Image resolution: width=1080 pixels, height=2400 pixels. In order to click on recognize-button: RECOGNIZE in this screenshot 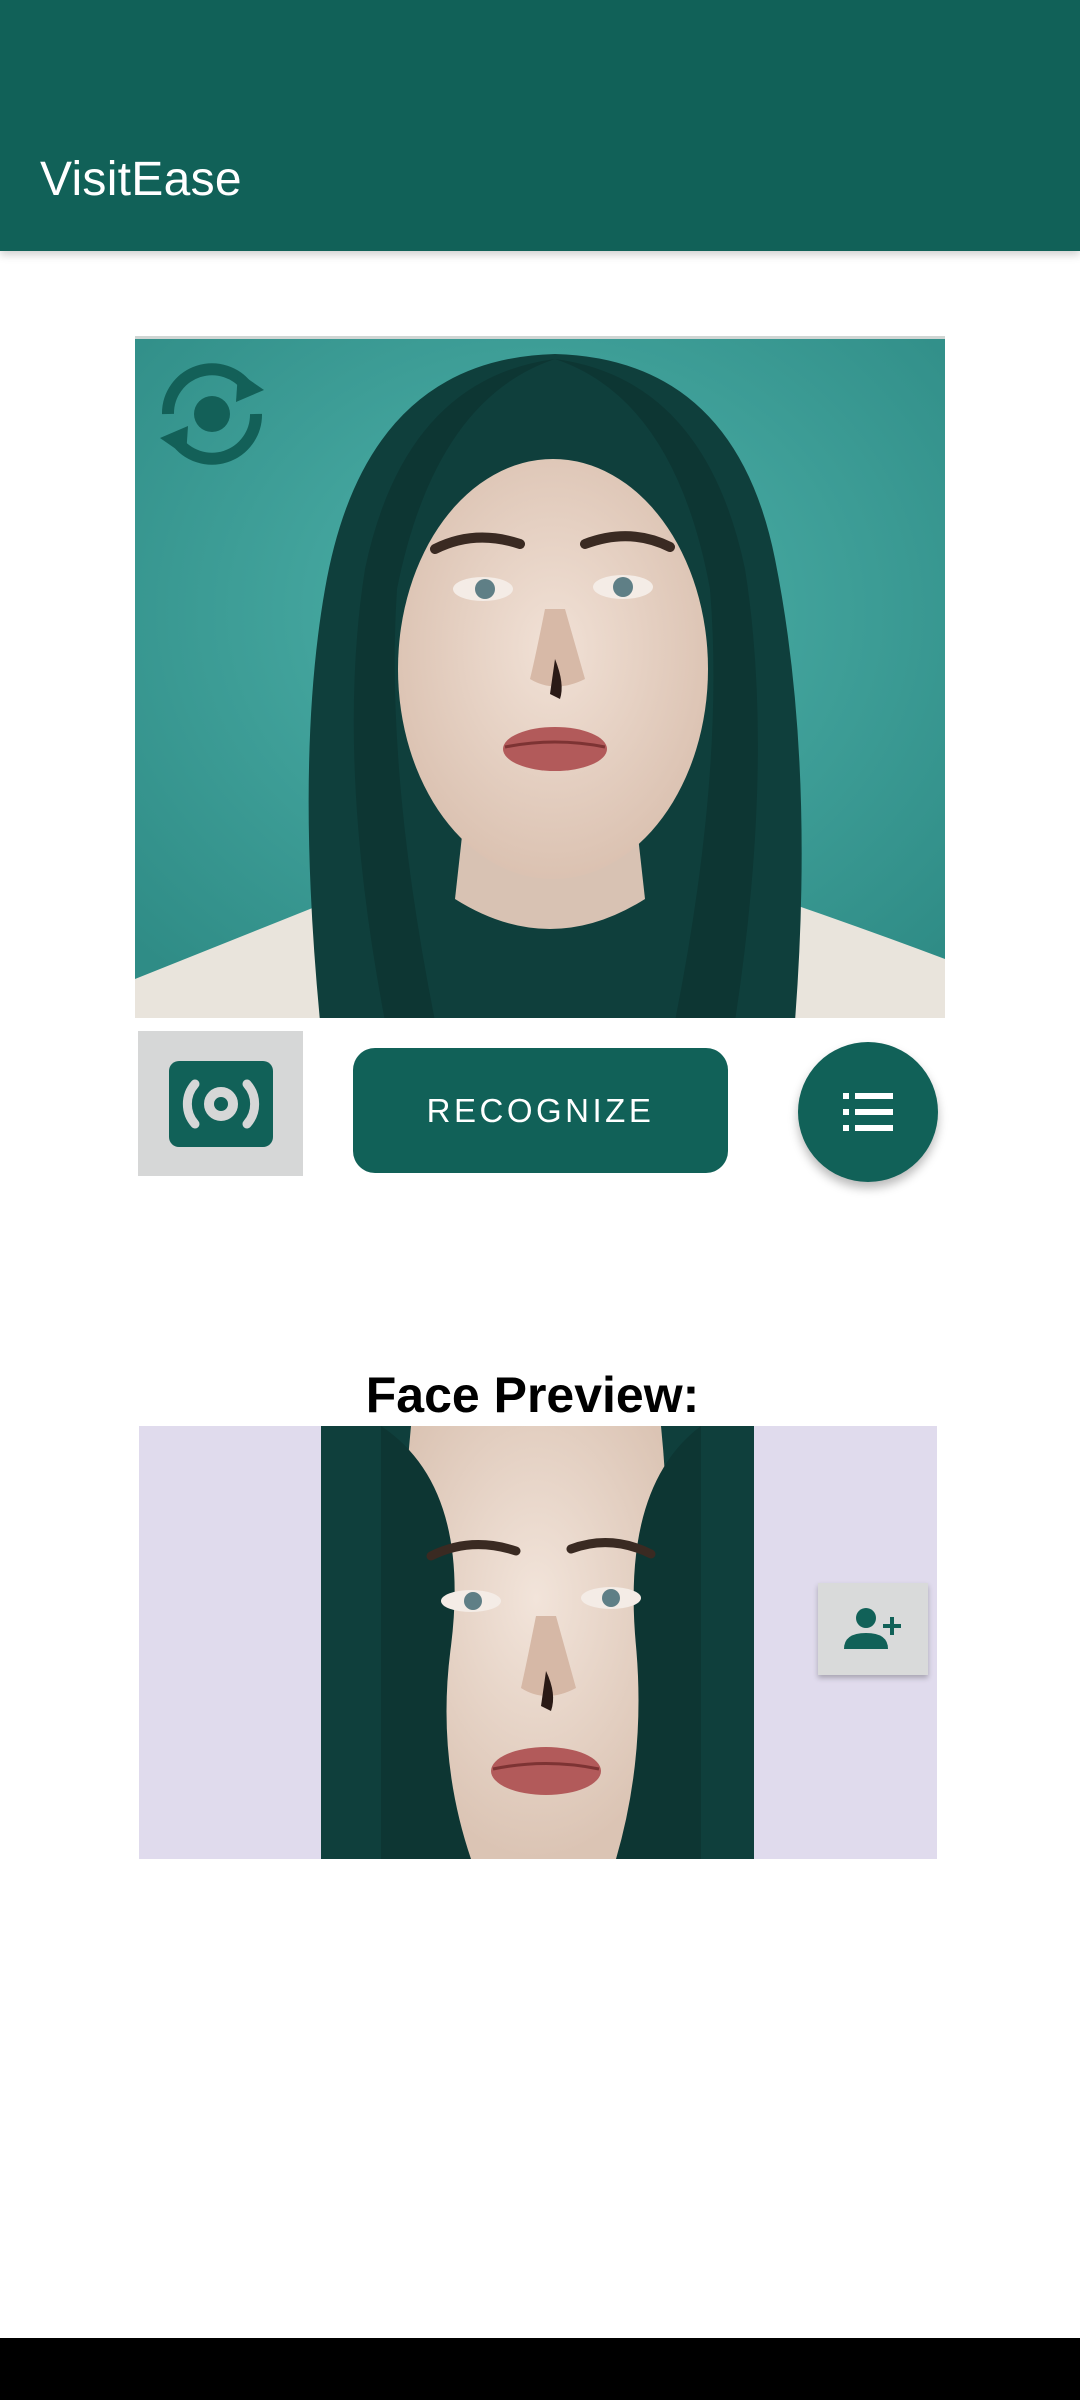, I will do `click(540, 1110)`.